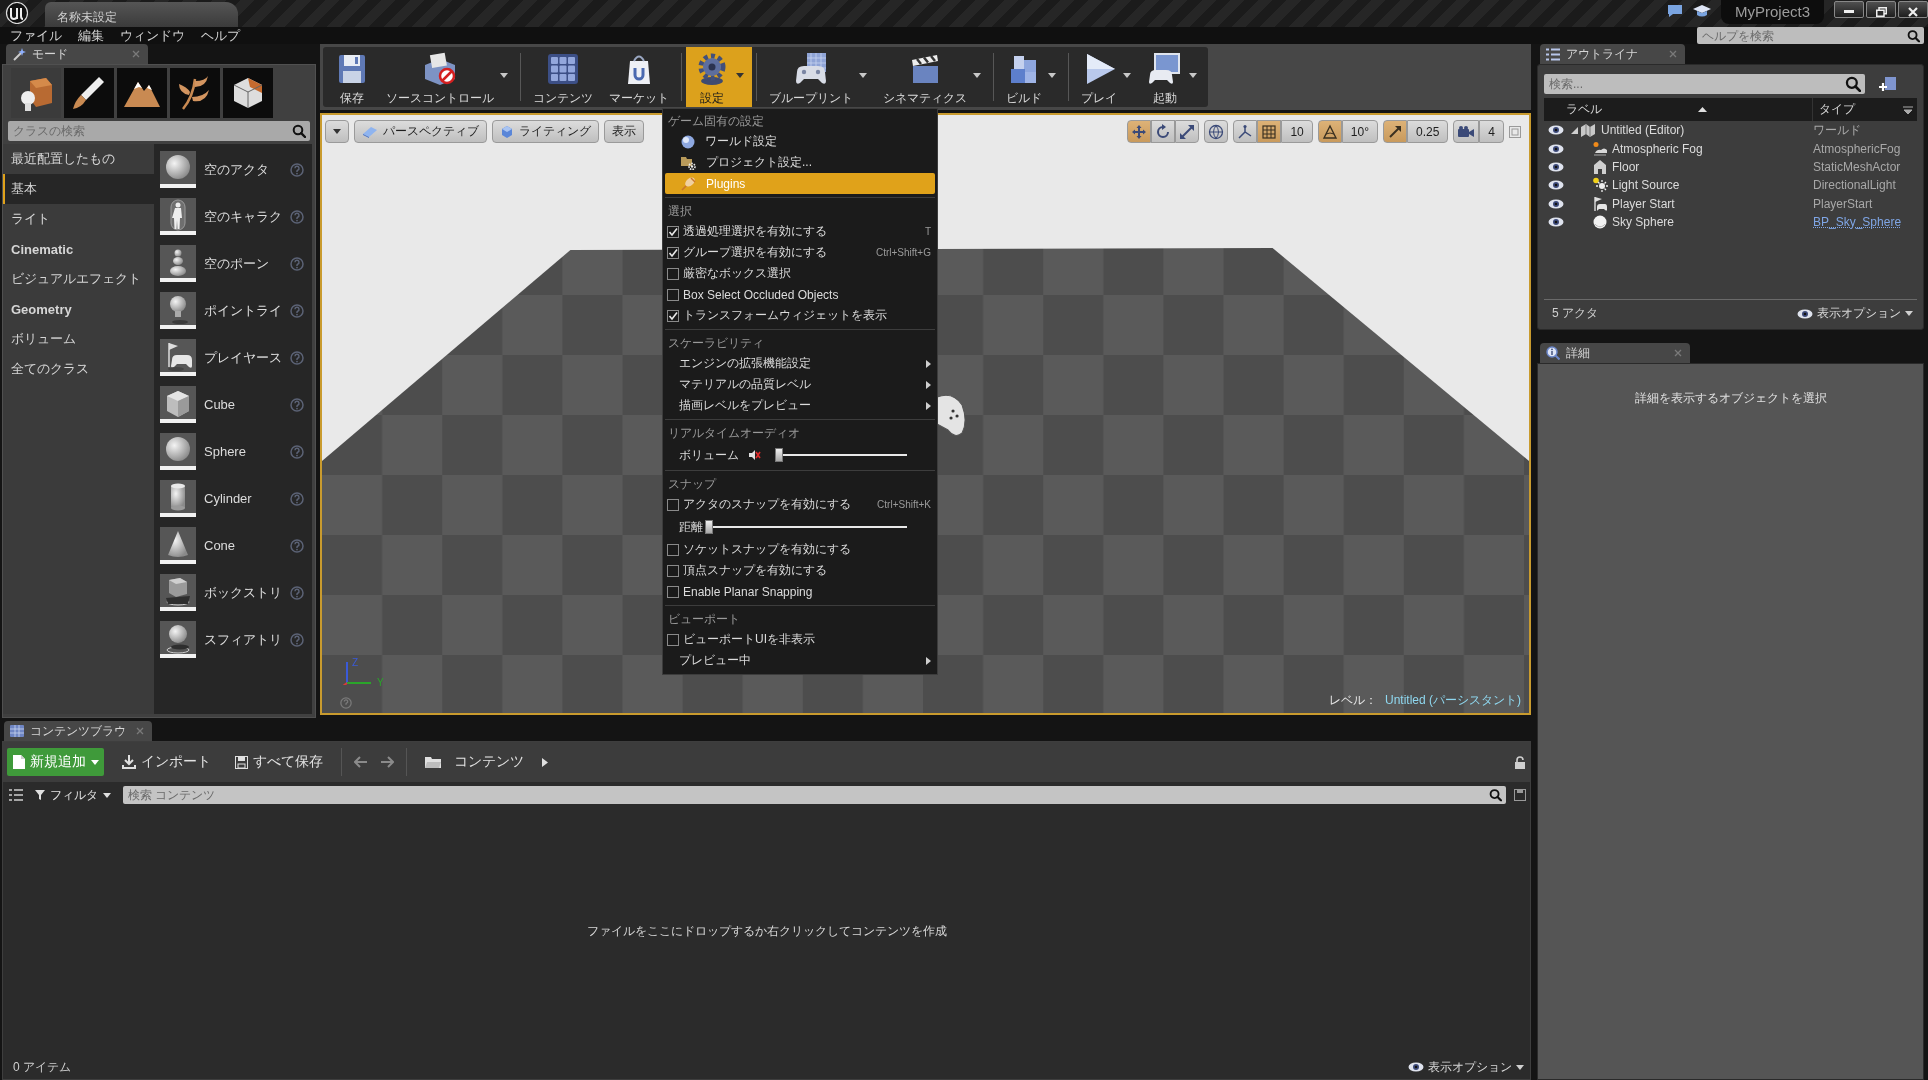  Describe the element at coordinates (680, 211) in the screenshot. I see `menu-section-heading: 選択` at that location.